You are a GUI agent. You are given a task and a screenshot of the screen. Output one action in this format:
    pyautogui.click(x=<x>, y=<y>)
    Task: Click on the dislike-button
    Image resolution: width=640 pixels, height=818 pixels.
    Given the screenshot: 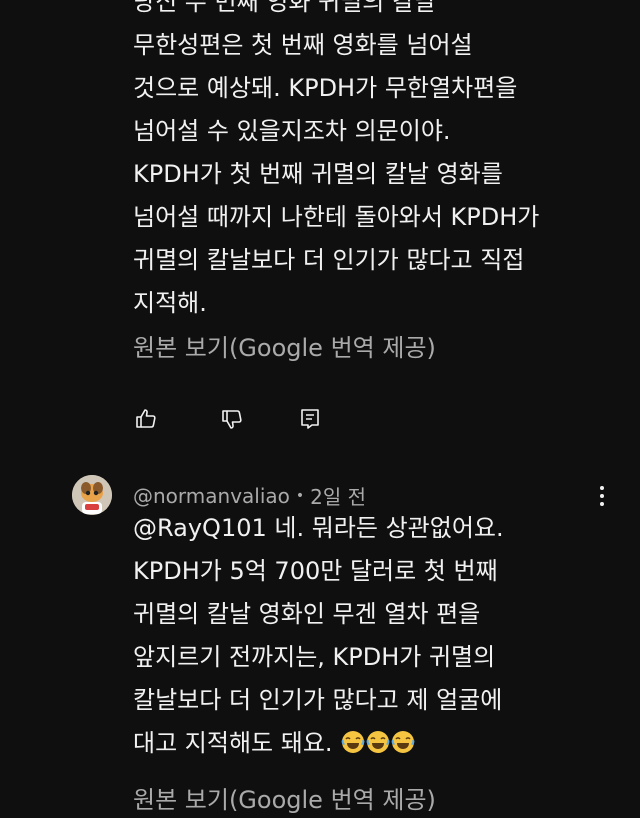 What is the action you would take?
    pyautogui.click(x=232, y=419)
    